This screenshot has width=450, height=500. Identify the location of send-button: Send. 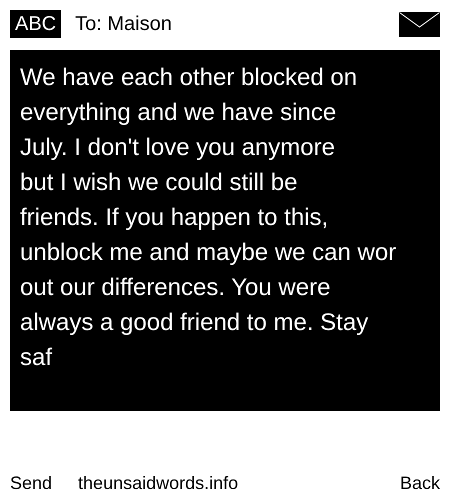
(31, 483).